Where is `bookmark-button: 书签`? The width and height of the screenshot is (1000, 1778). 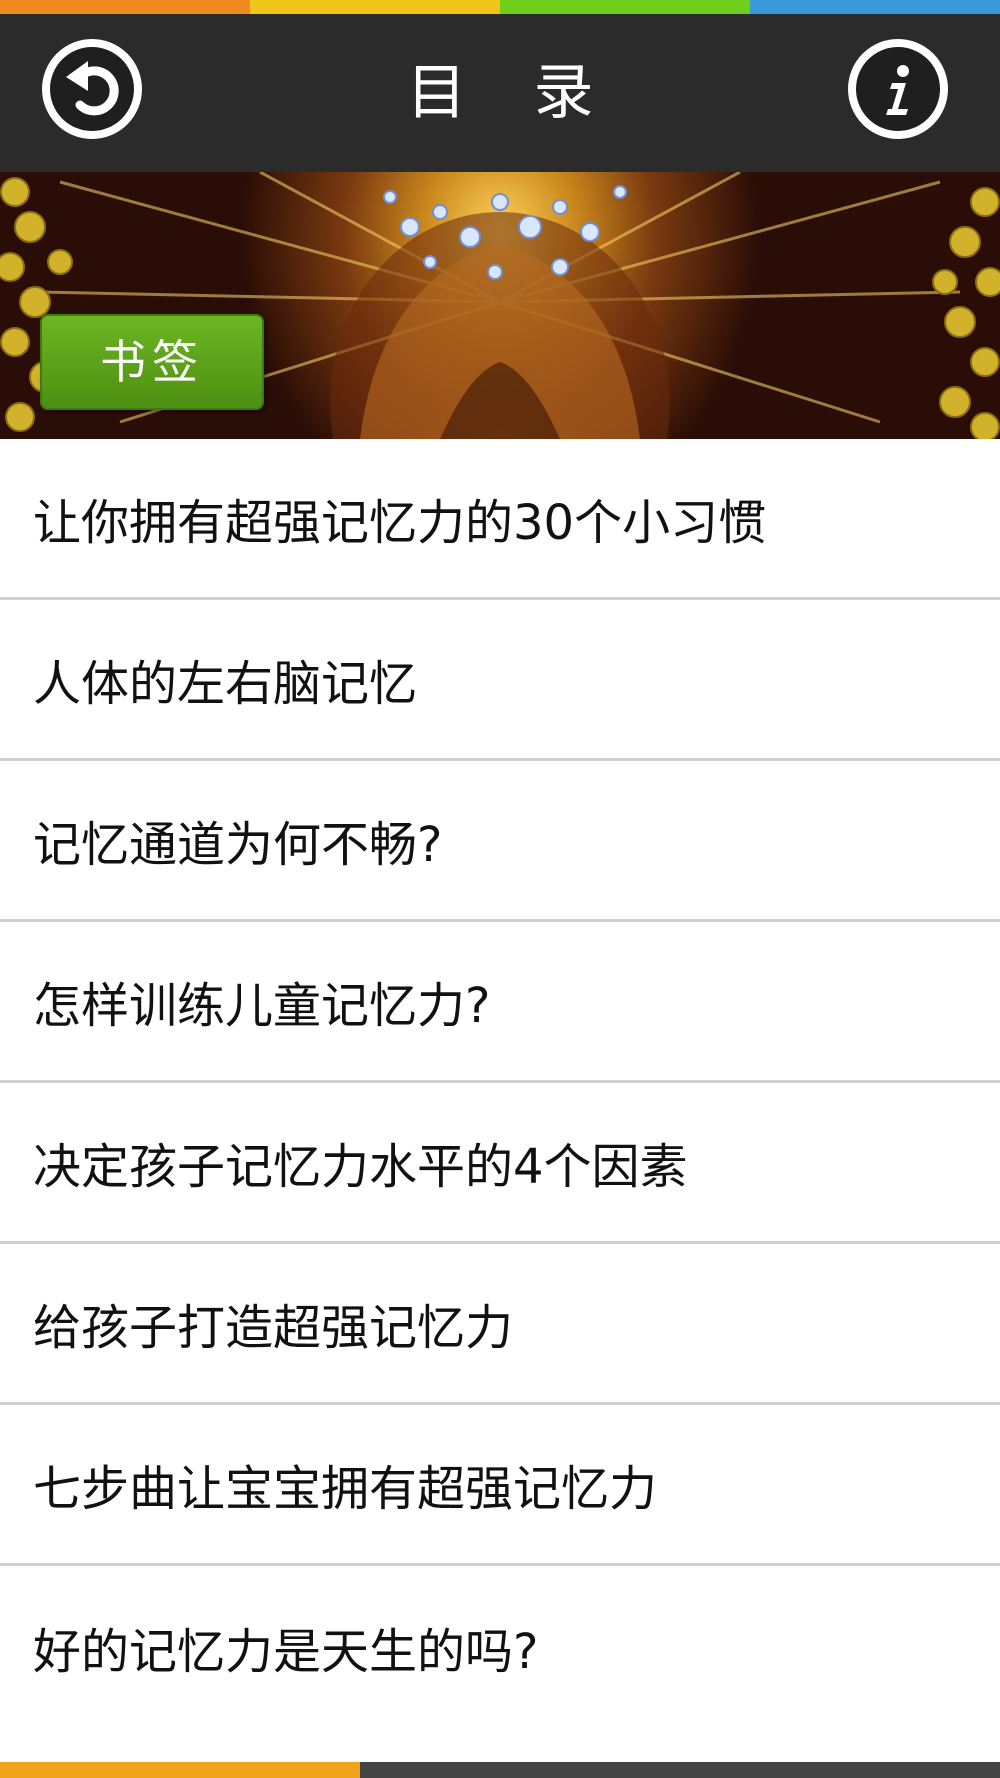 bookmark-button: 书签 is located at coordinates (152, 362).